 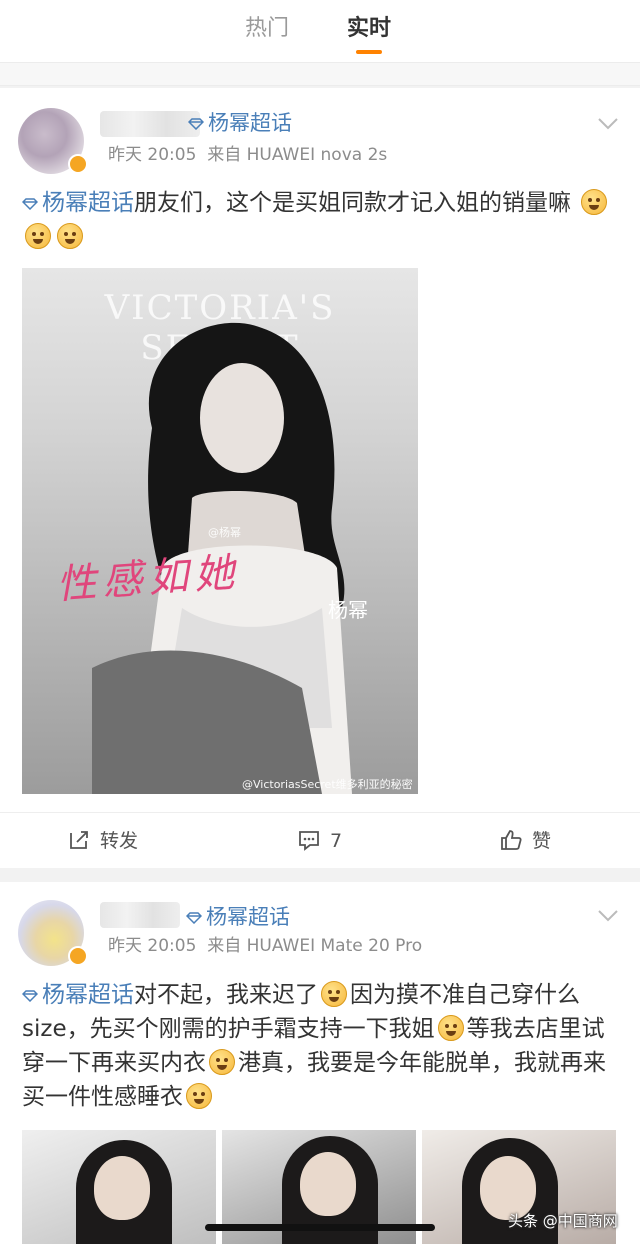 What do you see at coordinates (322, 220) in the screenshot?
I see `post-text: 杨幂超话朋友们，这个是买姐同款才记入姐的销量嘛` at bounding box center [322, 220].